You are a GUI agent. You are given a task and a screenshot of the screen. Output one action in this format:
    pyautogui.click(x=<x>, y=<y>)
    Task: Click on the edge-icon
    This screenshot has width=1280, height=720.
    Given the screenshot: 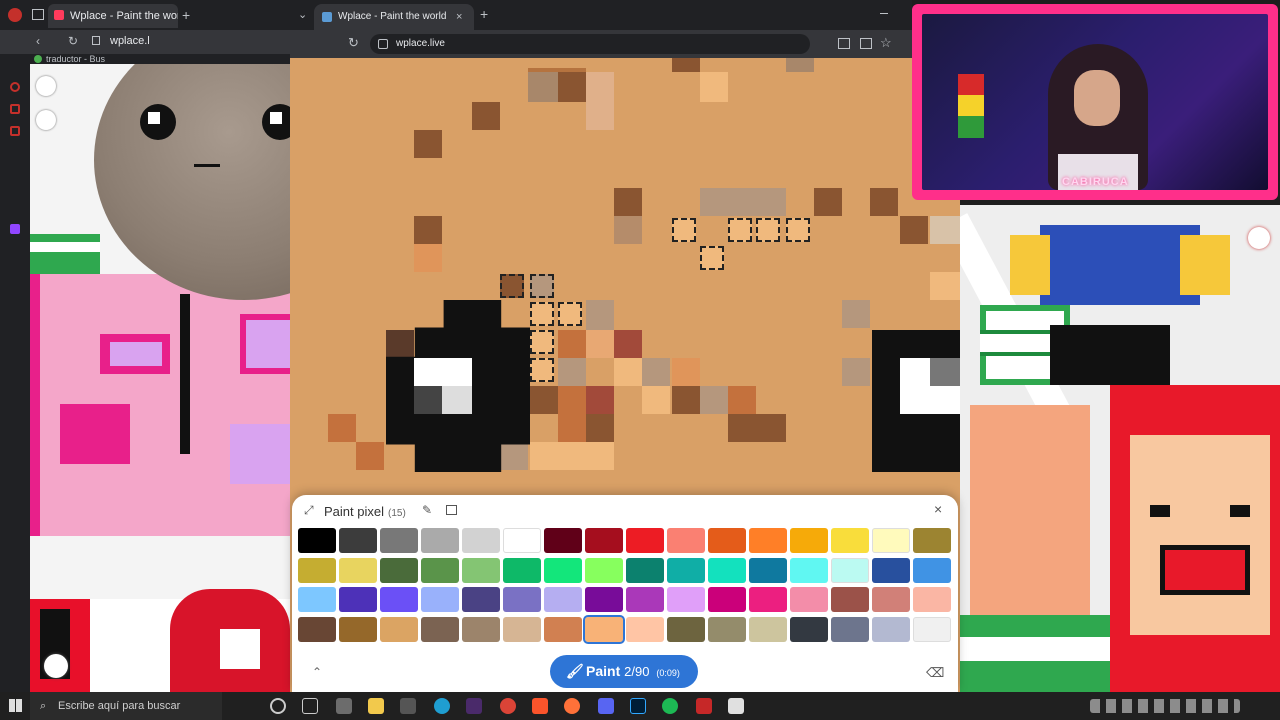 What is the action you would take?
    pyautogui.click(x=442, y=706)
    